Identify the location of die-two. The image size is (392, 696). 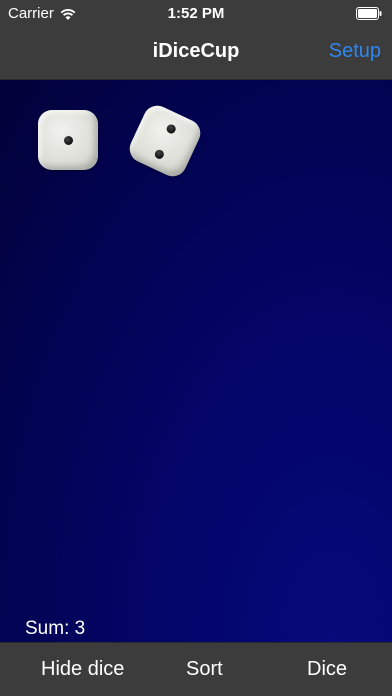
(165, 141).